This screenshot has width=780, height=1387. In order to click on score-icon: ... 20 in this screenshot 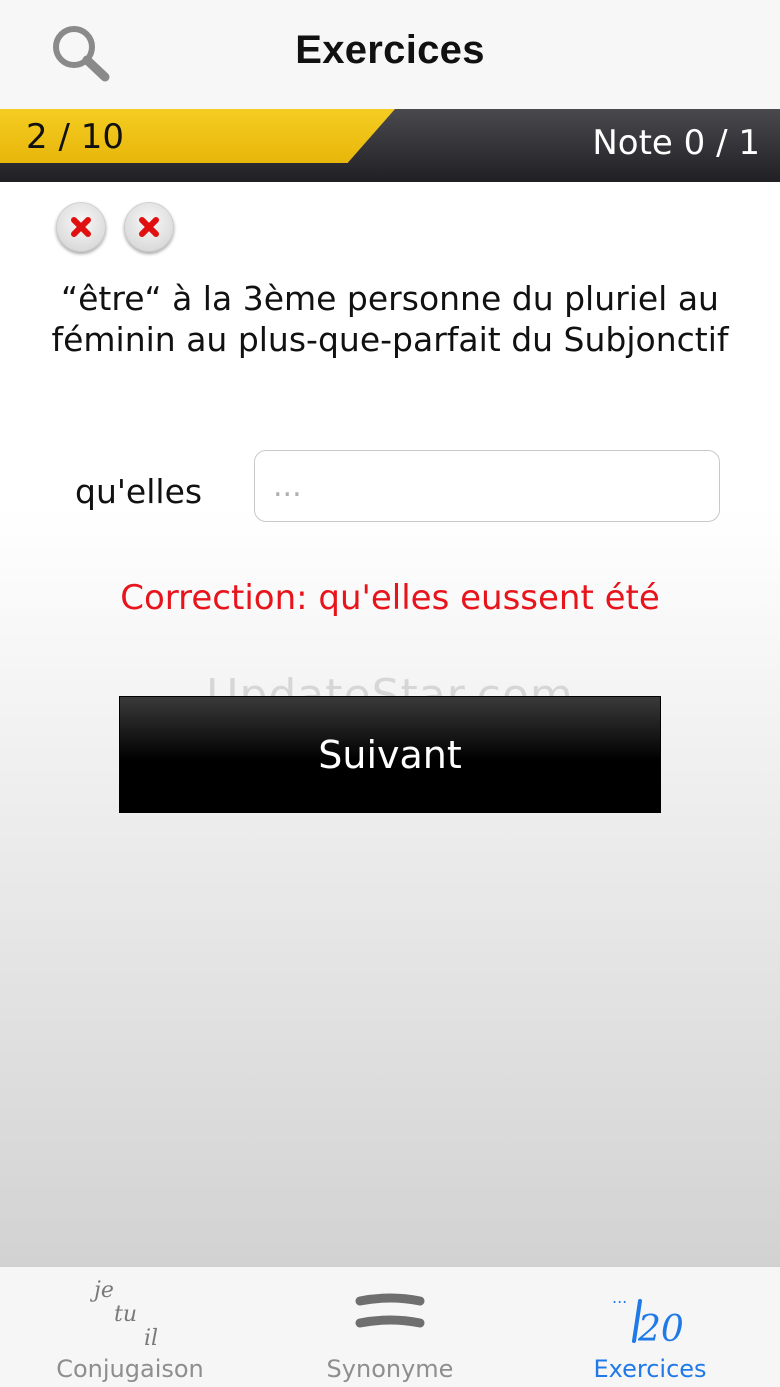, I will do `click(648, 1319)`.